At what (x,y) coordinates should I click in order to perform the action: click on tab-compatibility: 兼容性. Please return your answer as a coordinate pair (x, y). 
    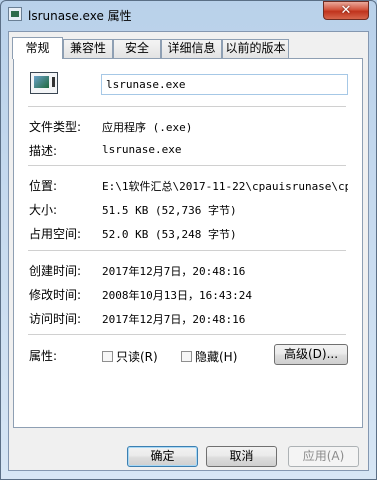
    Looking at the image, I should click on (88, 48).